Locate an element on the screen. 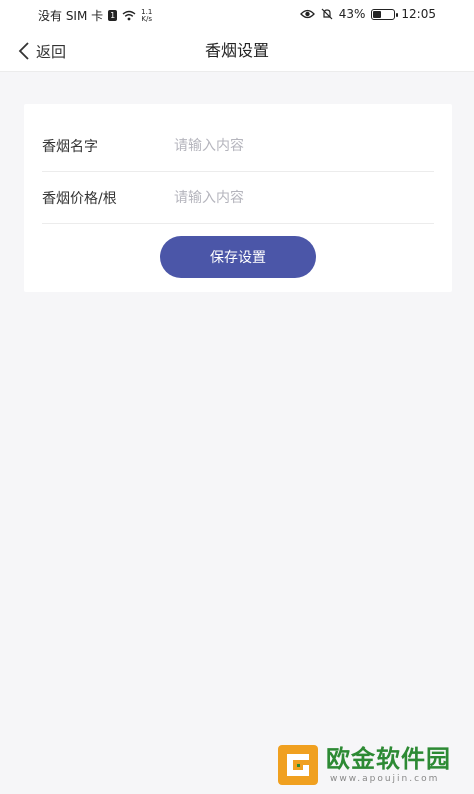 The width and height of the screenshot is (474, 794). status-left: 没有 SIM 卡 1 1.1 K/s is located at coordinates (95, 15).